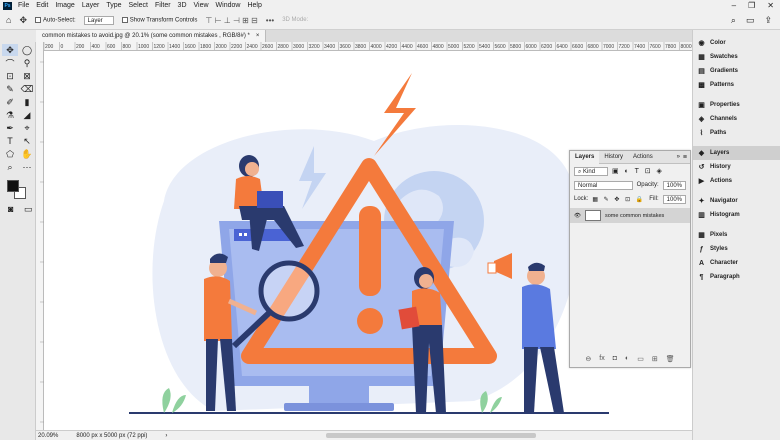 The image size is (780, 440). What do you see at coordinates (736, 153) in the screenshot?
I see `panel-layers: ◆ Layers` at bounding box center [736, 153].